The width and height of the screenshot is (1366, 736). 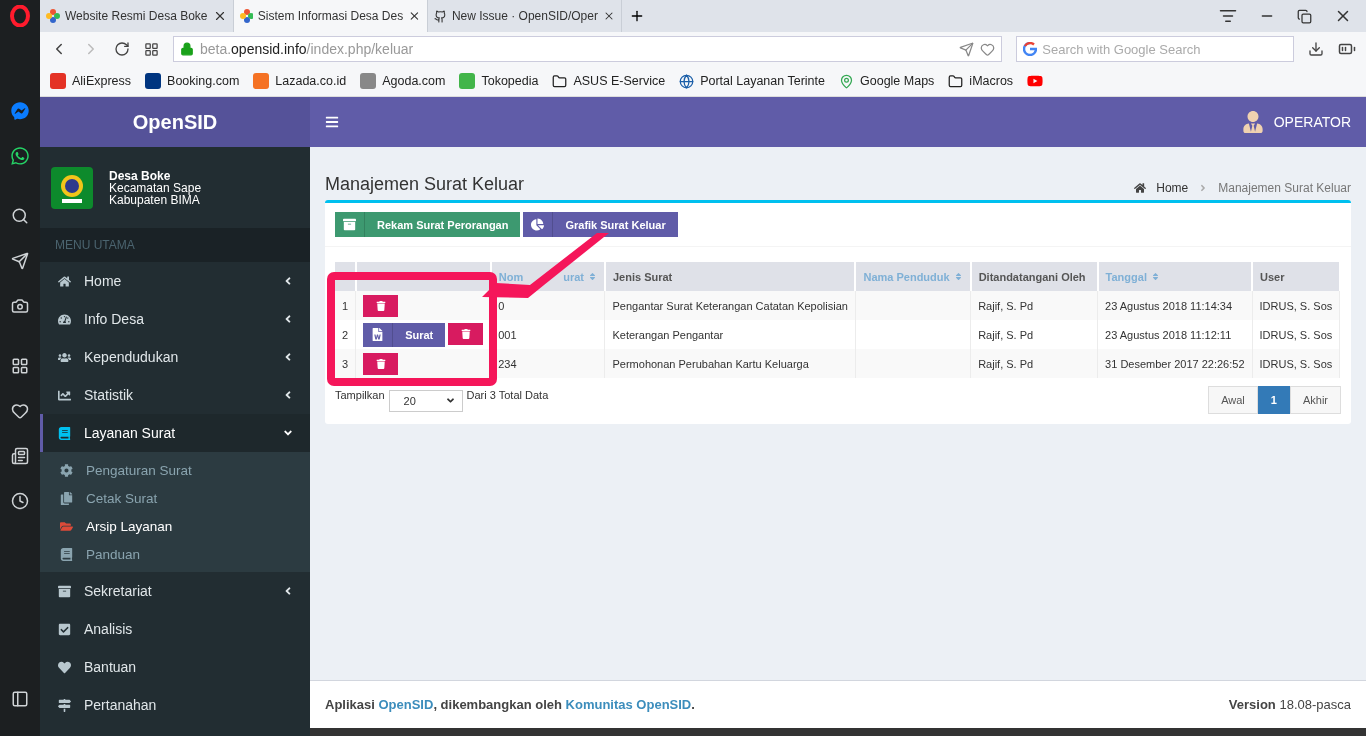 I want to click on row-number: 3, so click(x=345, y=363).